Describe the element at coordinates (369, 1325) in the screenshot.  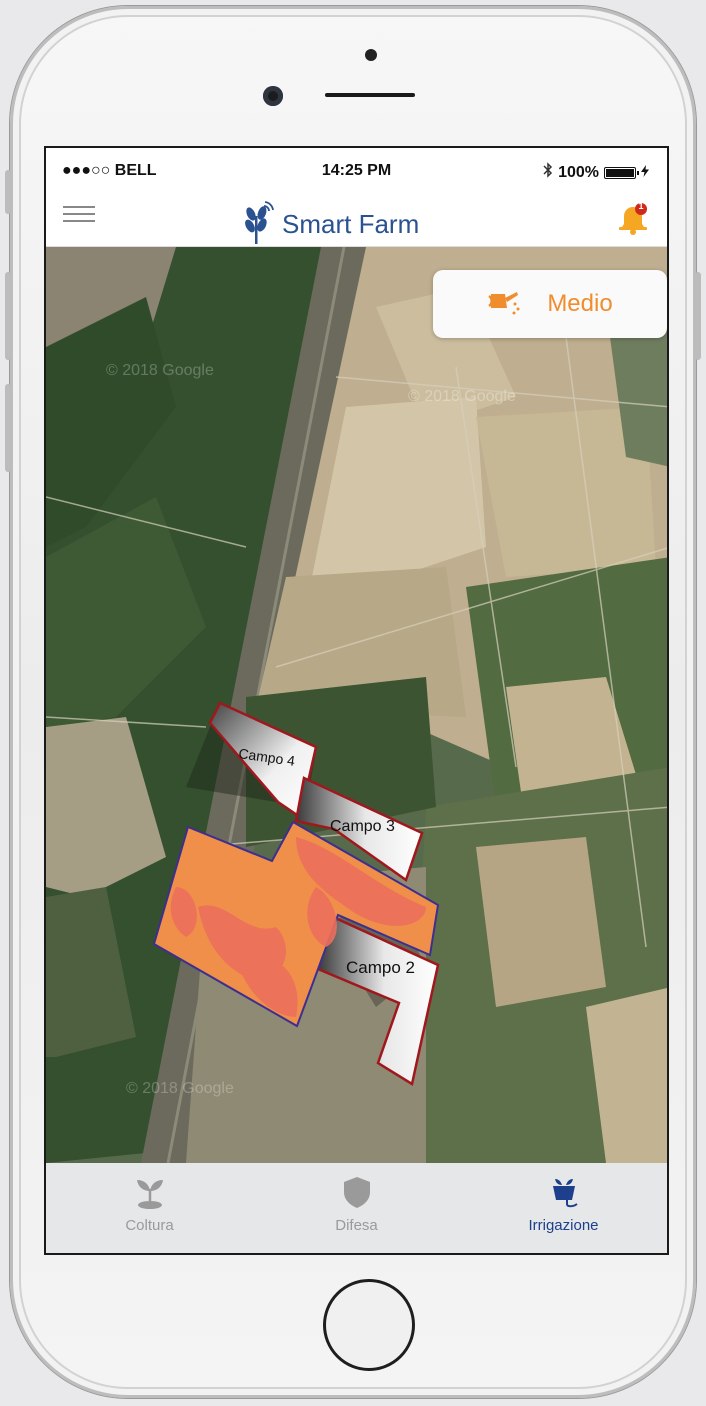
I see `home-button` at that location.